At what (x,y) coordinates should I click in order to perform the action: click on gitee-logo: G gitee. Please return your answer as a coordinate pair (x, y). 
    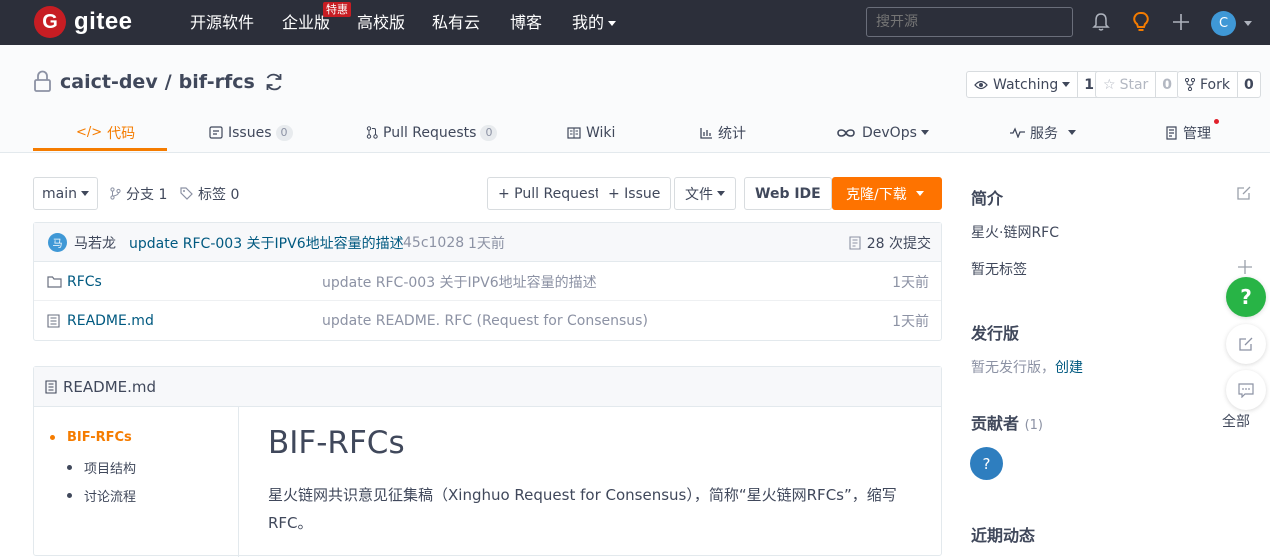
    Looking at the image, I should click on (83, 22).